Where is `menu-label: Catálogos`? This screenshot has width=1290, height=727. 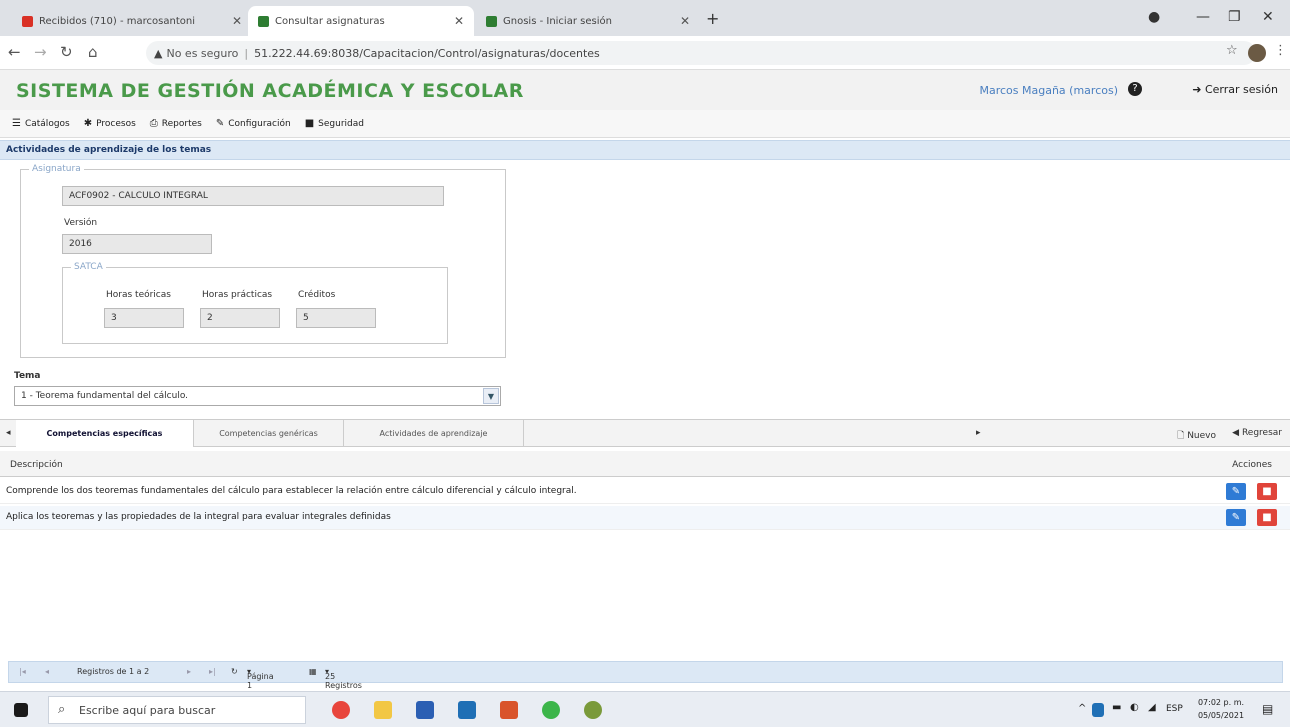
menu-label: Catálogos is located at coordinates (47, 123).